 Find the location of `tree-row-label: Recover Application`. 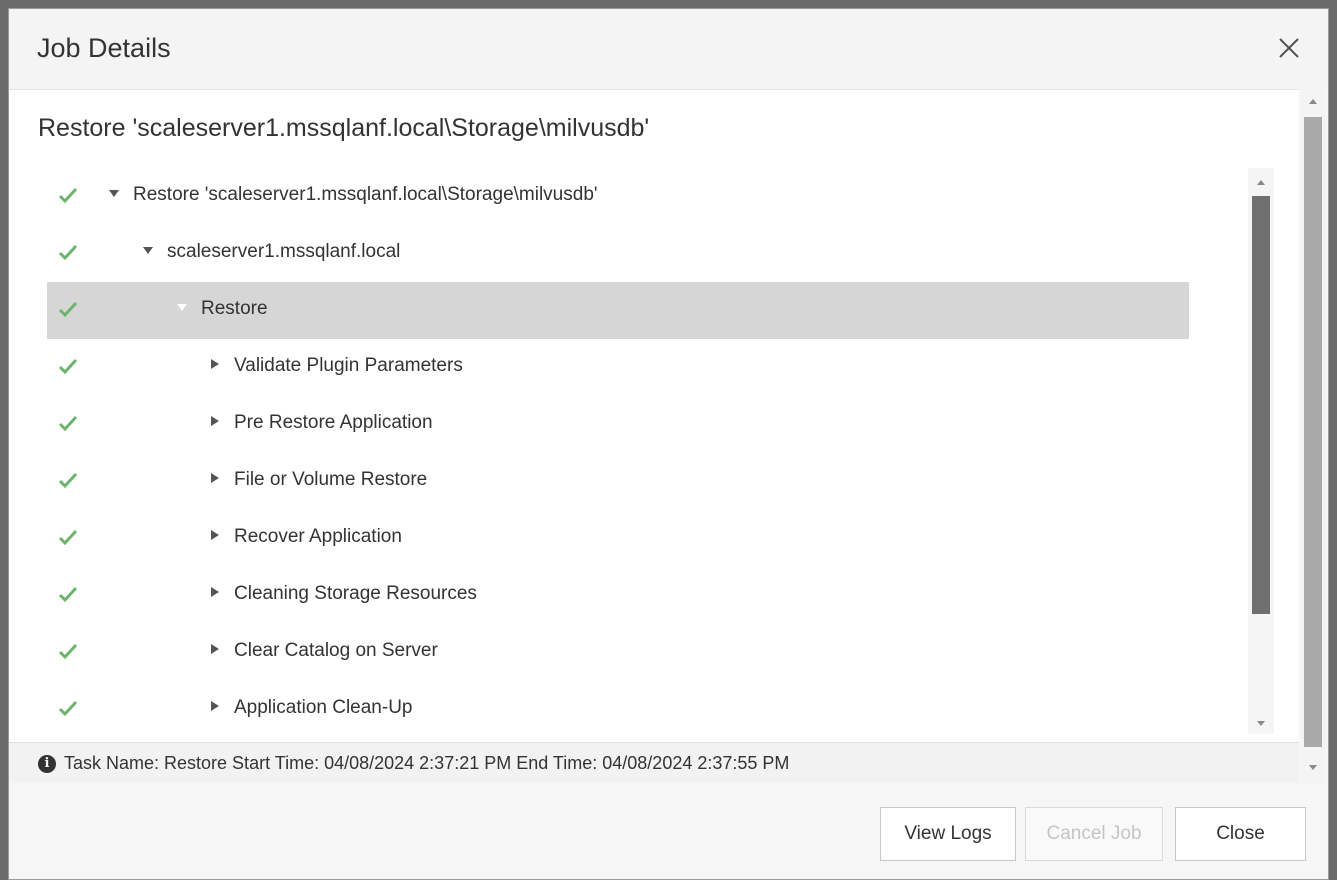

tree-row-label: Recover Application is located at coordinates (318, 536).